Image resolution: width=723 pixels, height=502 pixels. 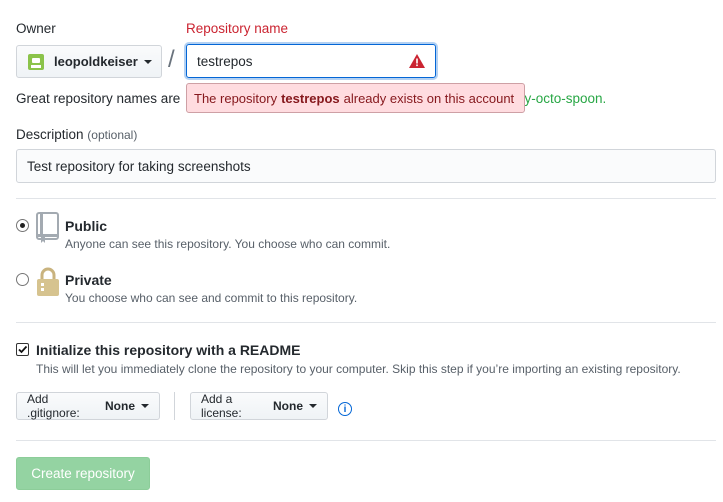 I want to click on error-repo-name: testrepos, so click(x=310, y=98).